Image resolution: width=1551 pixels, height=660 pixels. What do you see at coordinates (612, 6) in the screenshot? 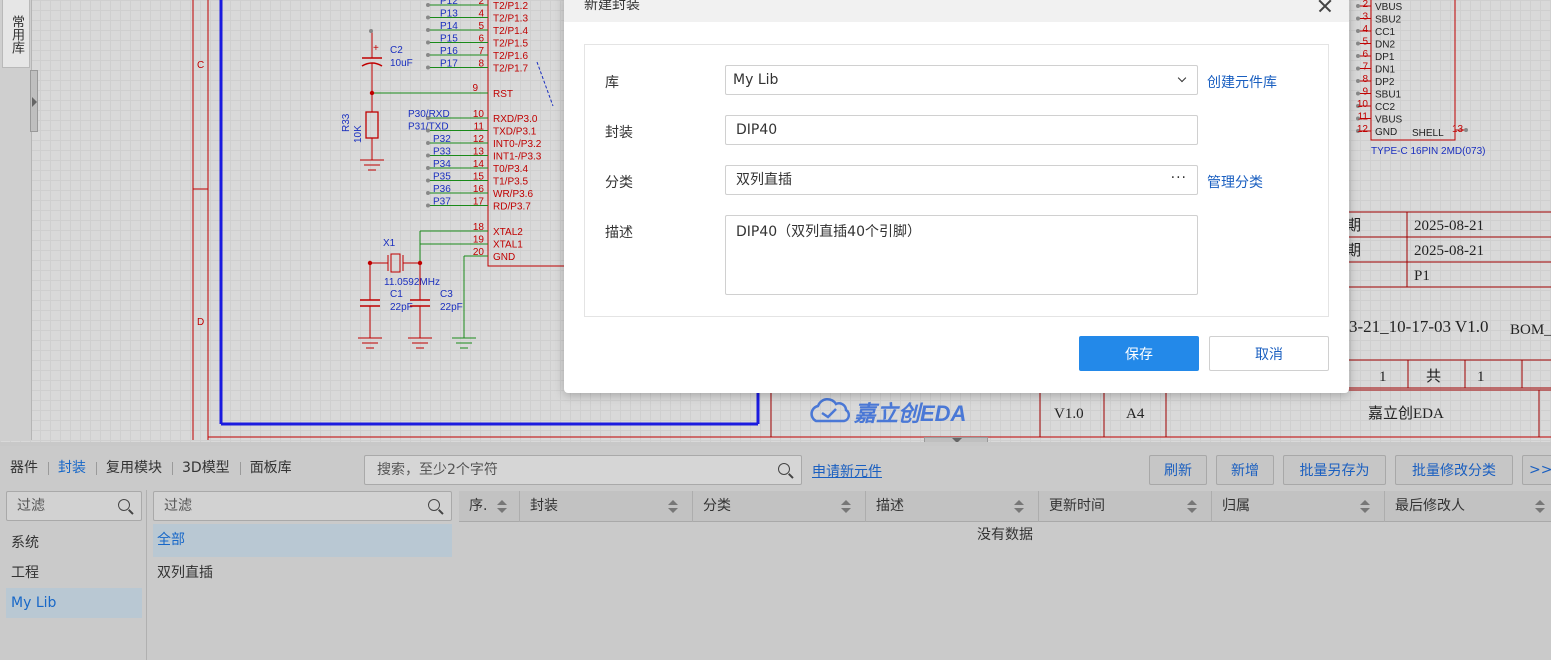
I see `dialog-title: 新建封装` at bounding box center [612, 6].